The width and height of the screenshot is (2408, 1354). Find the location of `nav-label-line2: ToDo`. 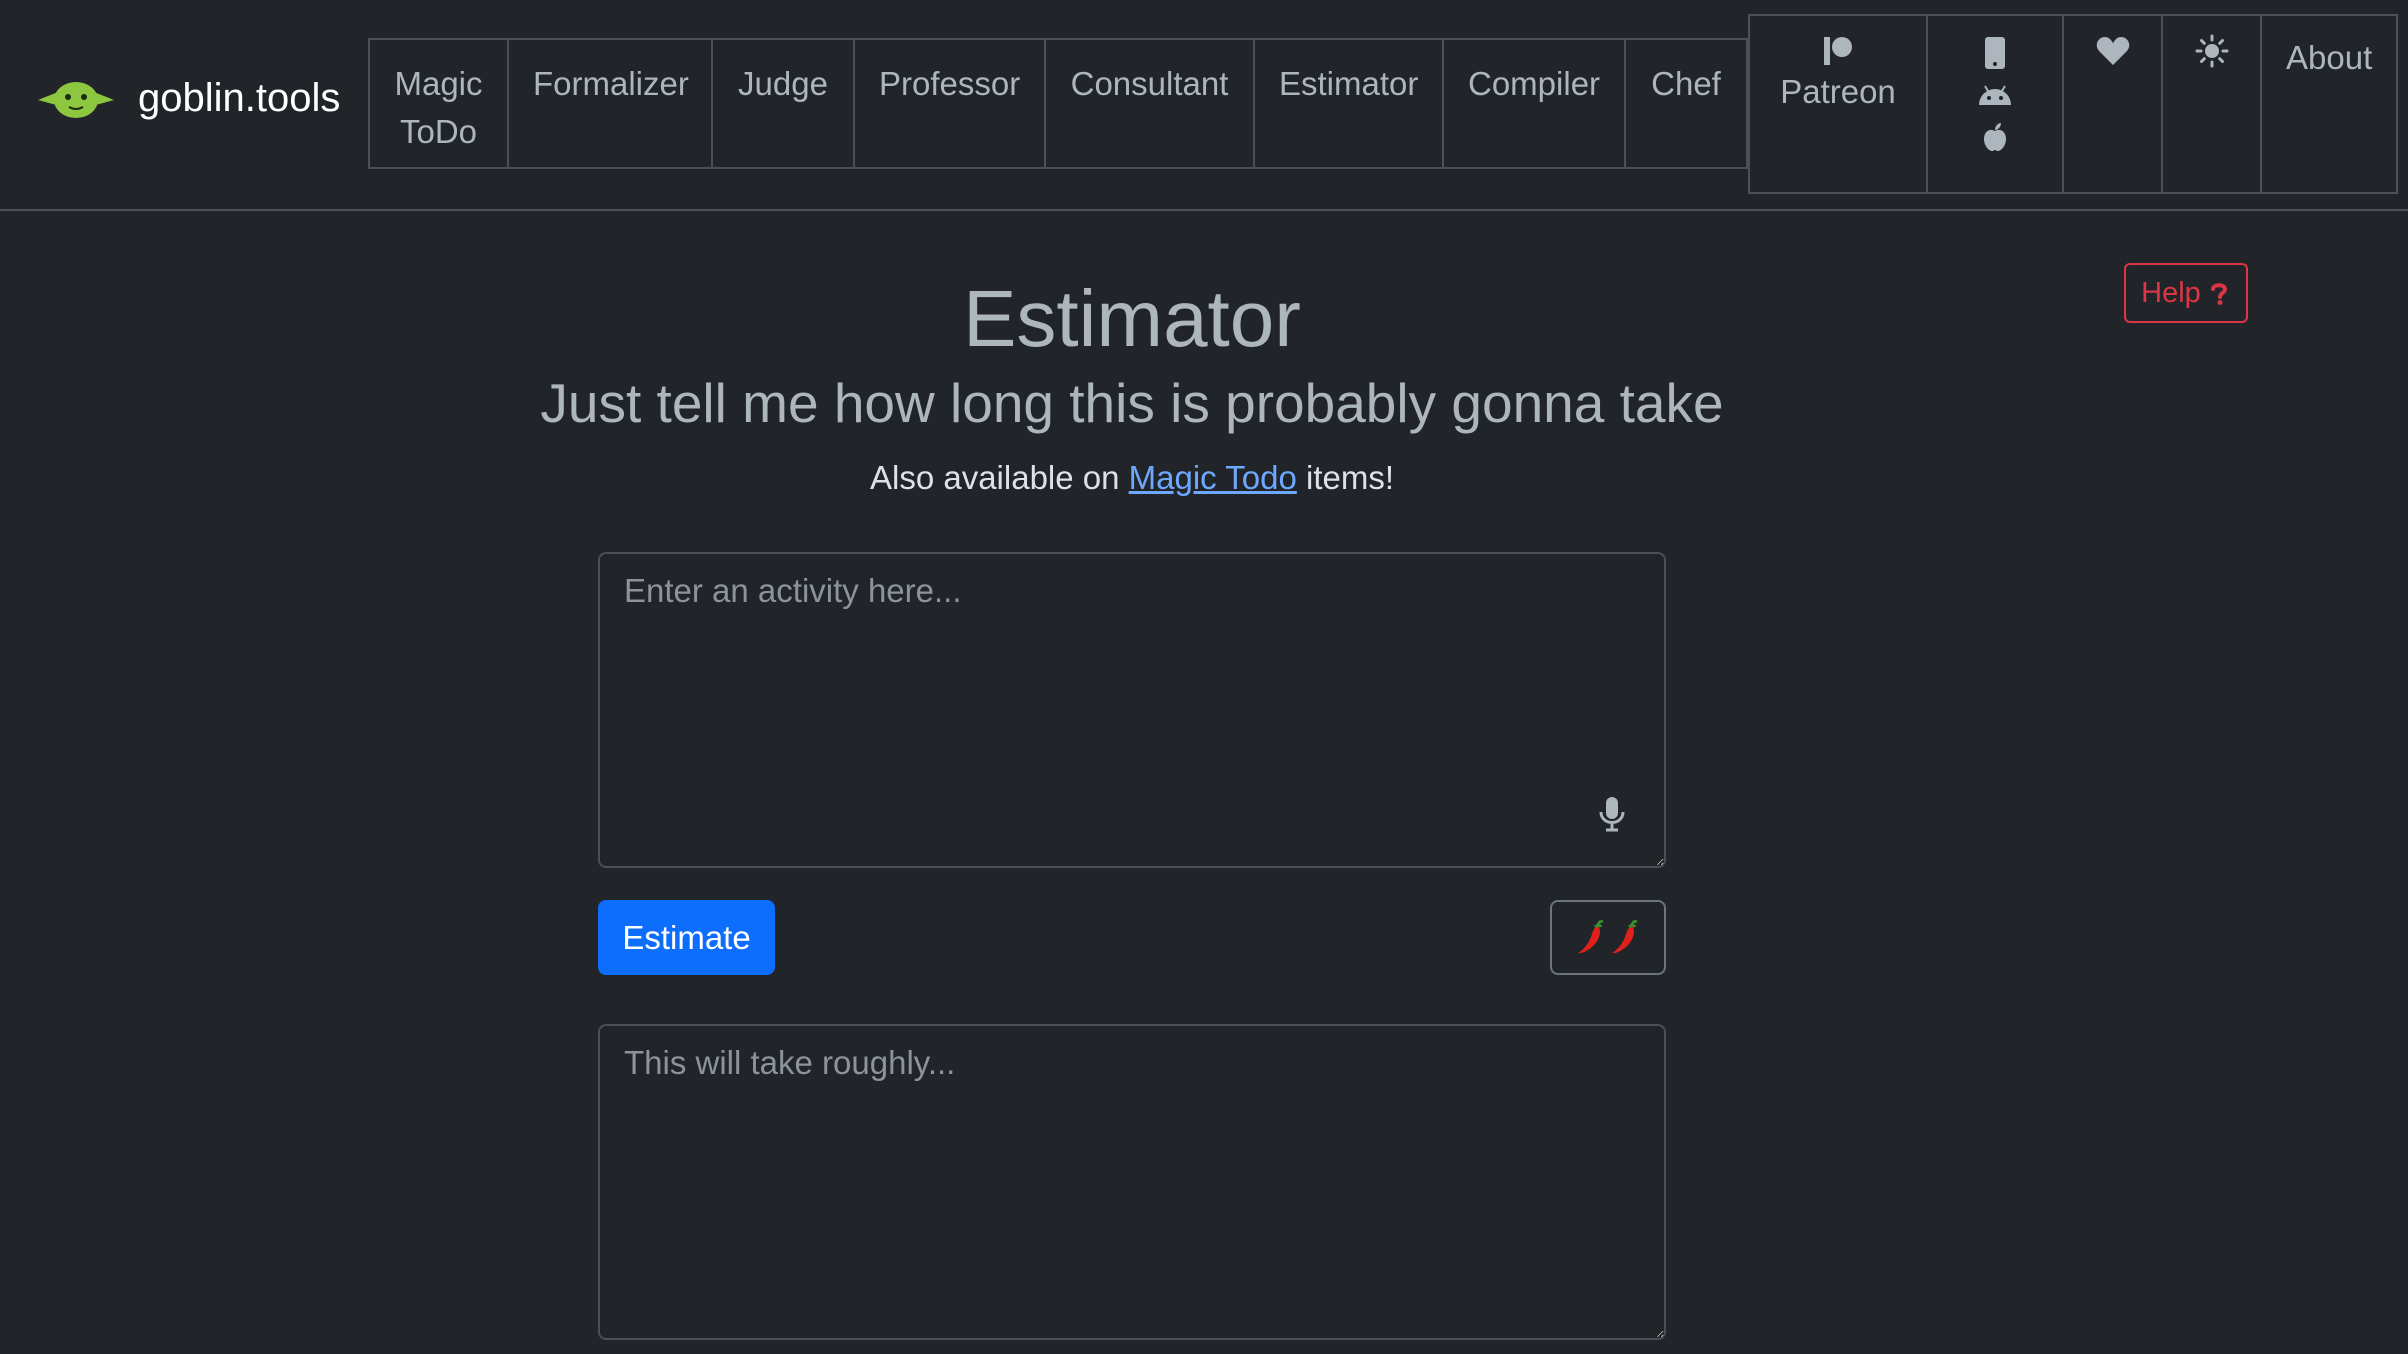

nav-label-line2: ToDo is located at coordinates (438, 131).